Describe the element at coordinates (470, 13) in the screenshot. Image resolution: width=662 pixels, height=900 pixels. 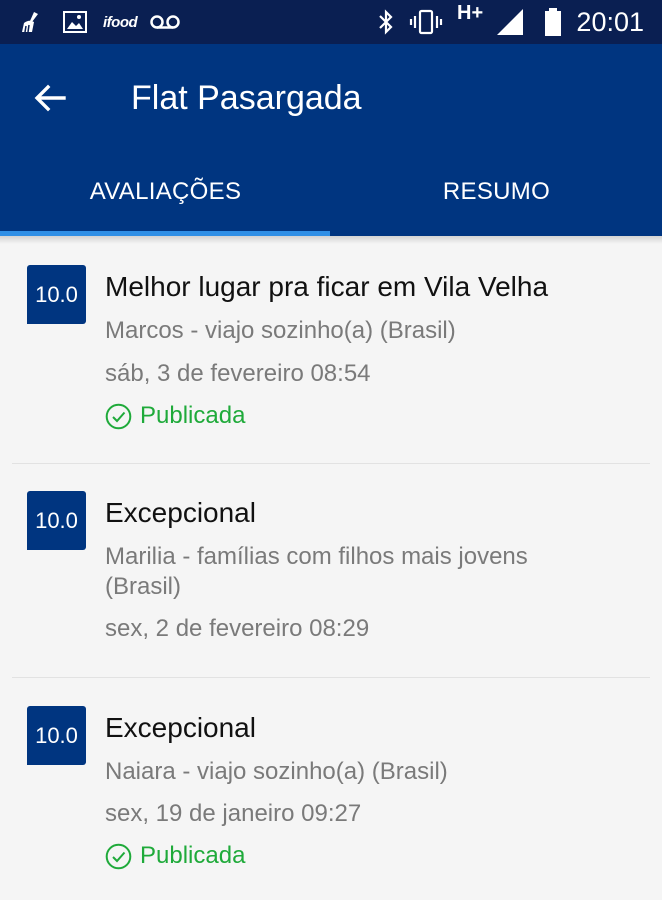
I see `network-type-label: H+` at that location.